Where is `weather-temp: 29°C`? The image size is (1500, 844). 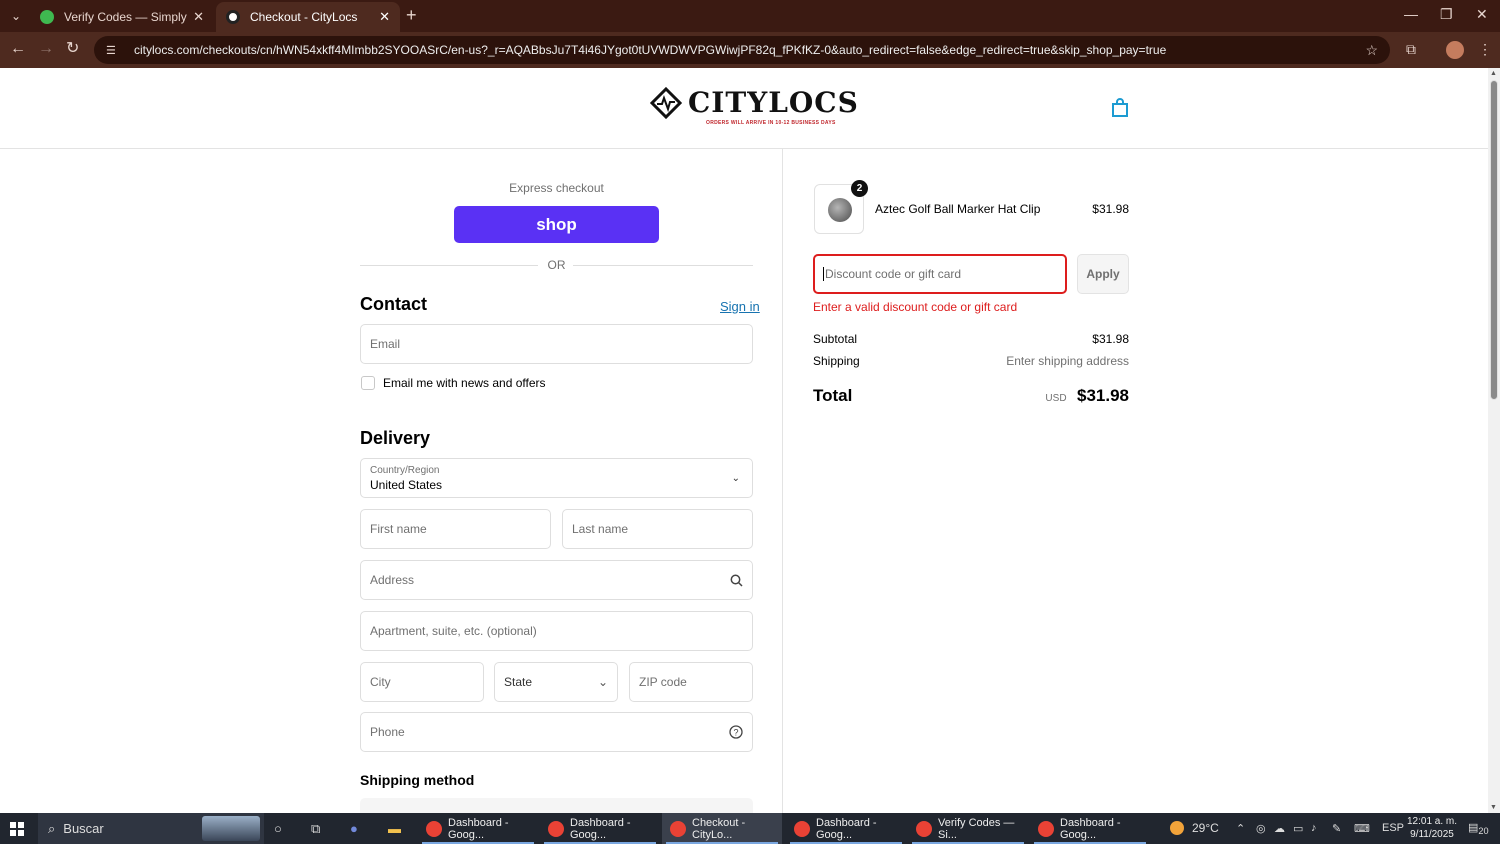 weather-temp: 29°C is located at coordinates (1205, 828).